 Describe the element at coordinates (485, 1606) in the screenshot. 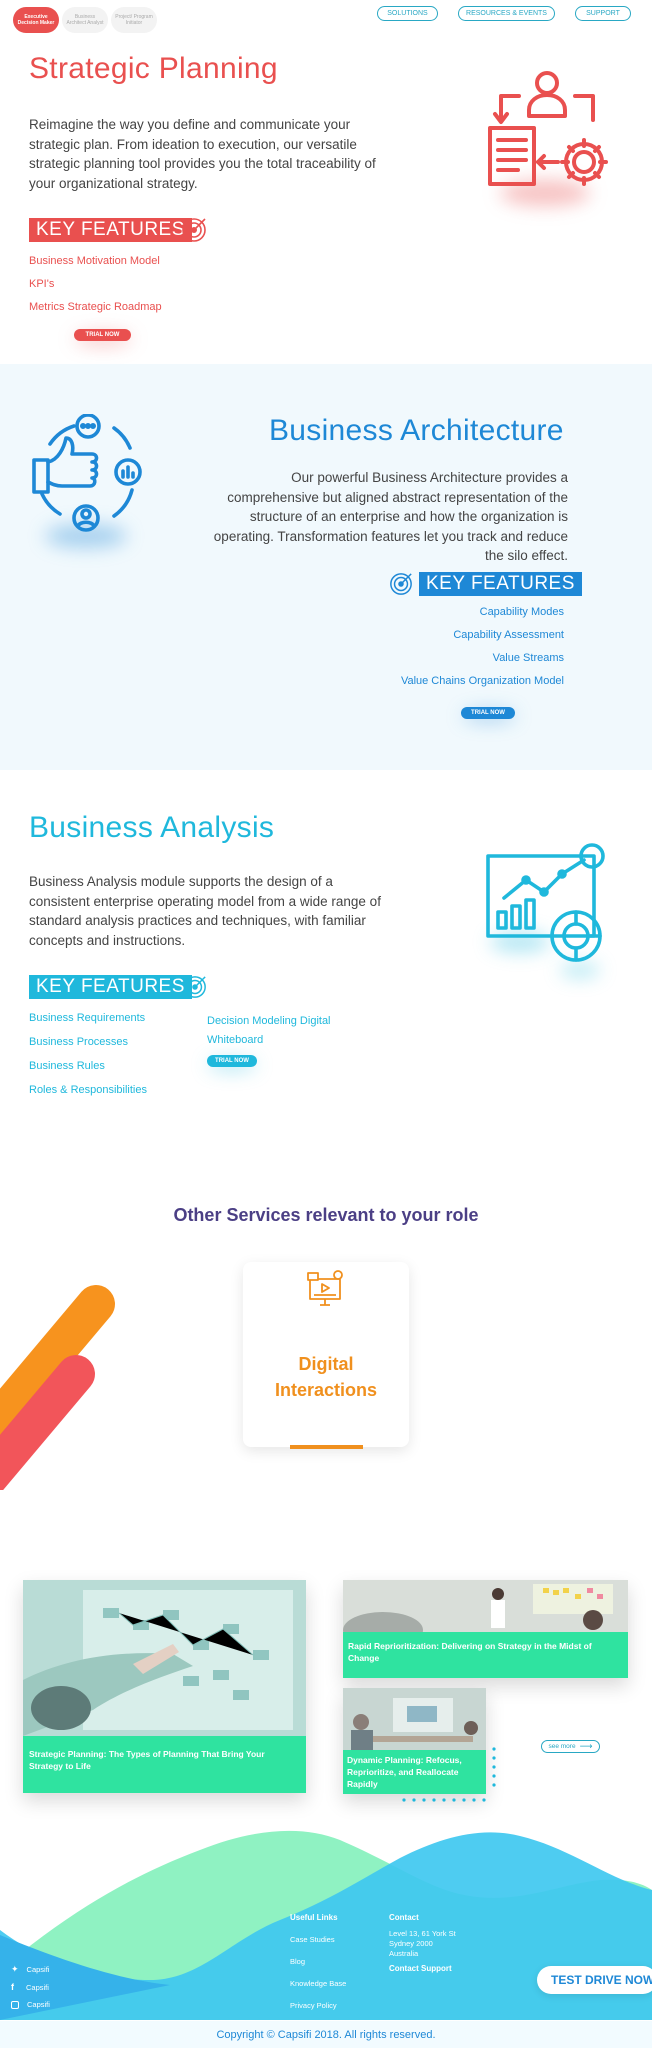

I see `blog-photo-meeting` at that location.